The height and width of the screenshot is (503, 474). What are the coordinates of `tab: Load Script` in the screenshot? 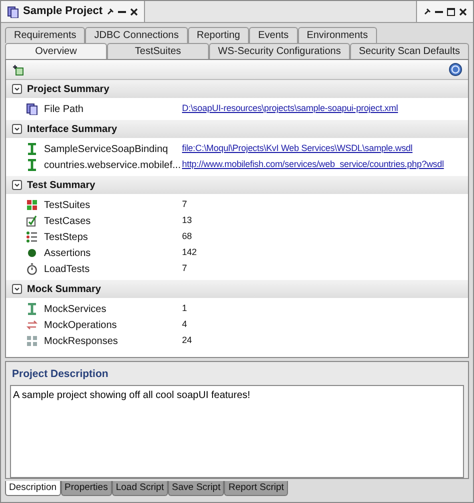 It's located at (140, 488).